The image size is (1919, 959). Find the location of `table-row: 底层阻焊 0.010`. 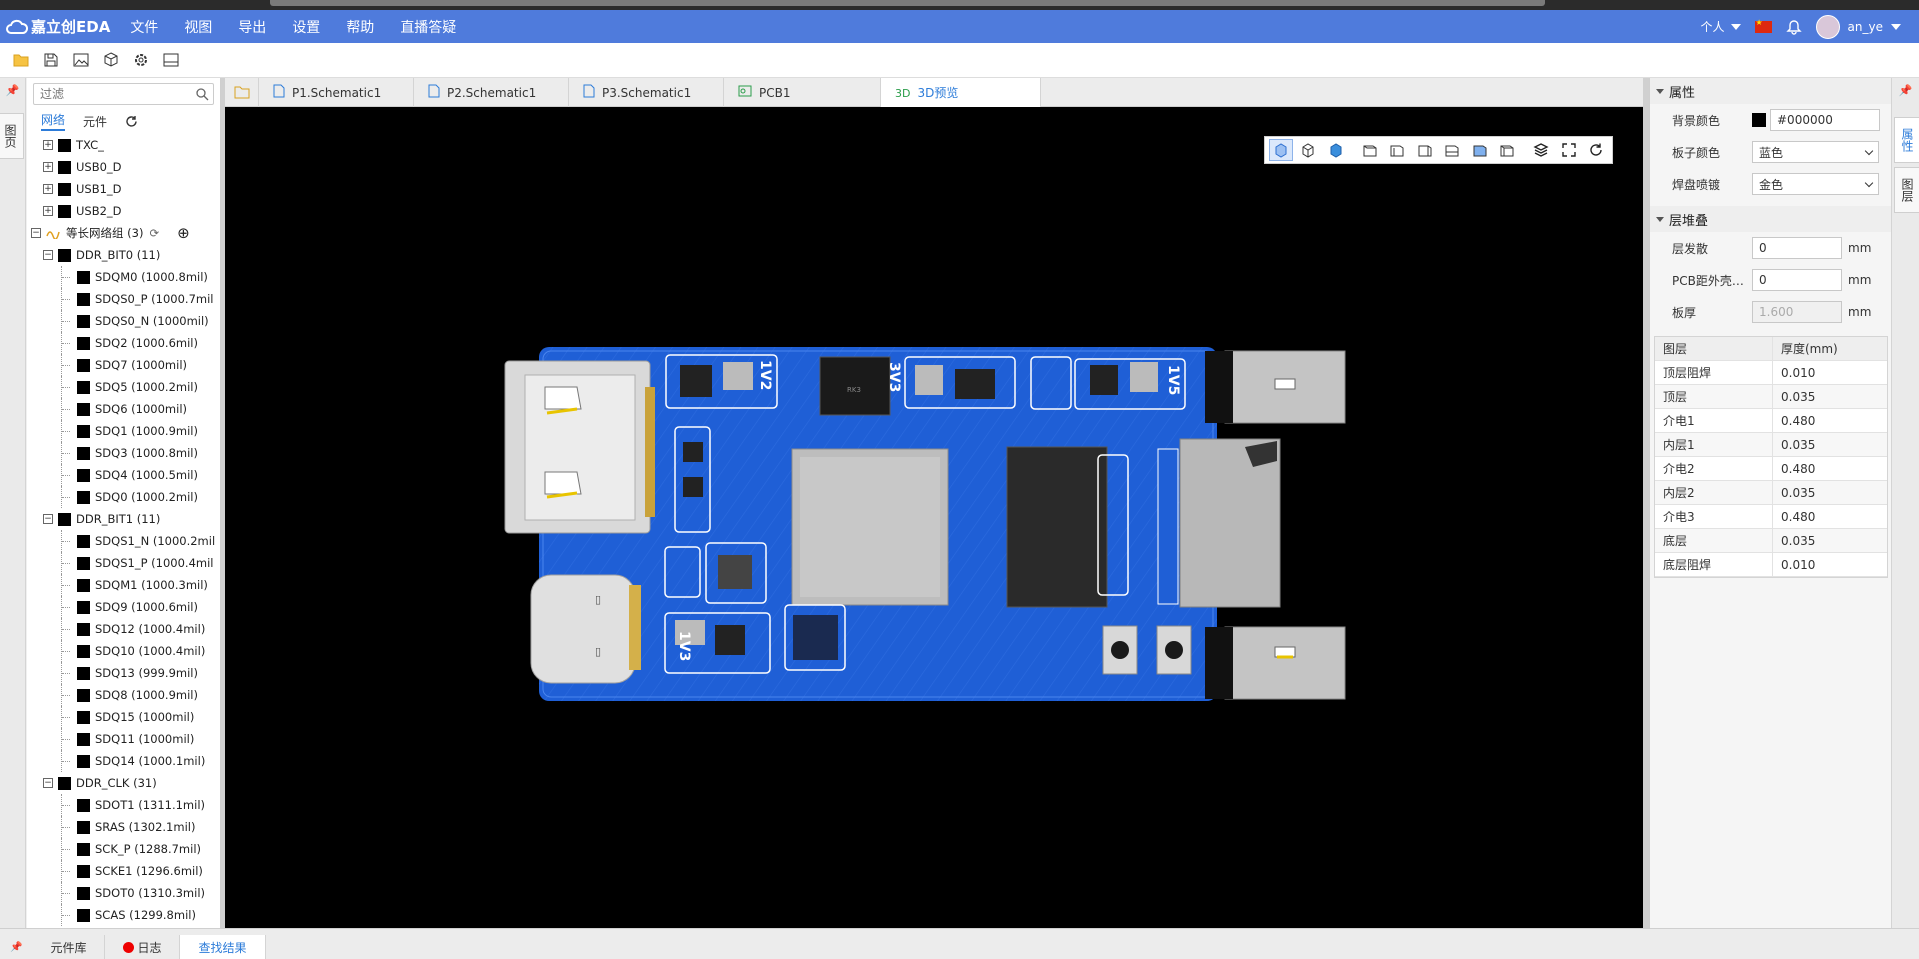

table-row: 底层阻焊 0.010 is located at coordinates (1771, 564).